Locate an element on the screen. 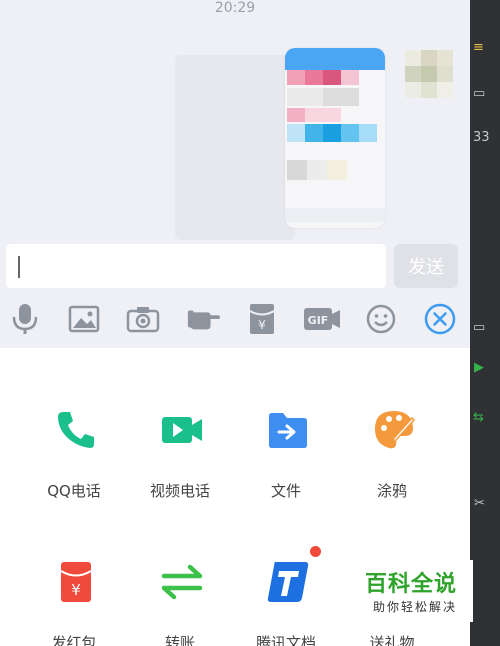 The width and height of the screenshot is (500, 646). text-caret is located at coordinates (19, 267).